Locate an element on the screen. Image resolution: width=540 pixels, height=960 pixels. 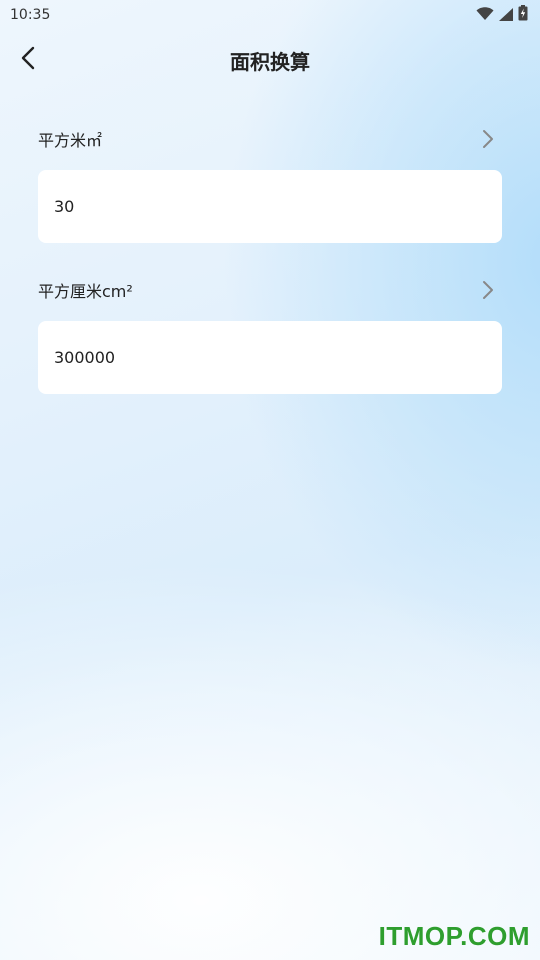
status-icons is located at coordinates (502, 15).